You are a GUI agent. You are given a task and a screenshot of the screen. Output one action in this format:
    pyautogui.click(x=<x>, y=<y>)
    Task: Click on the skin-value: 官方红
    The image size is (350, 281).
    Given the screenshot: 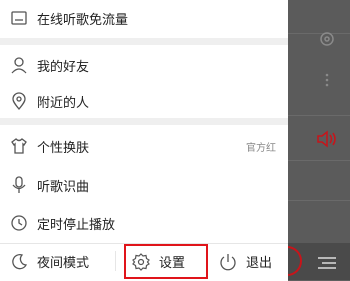 What is the action you would take?
    pyautogui.click(x=261, y=148)
    